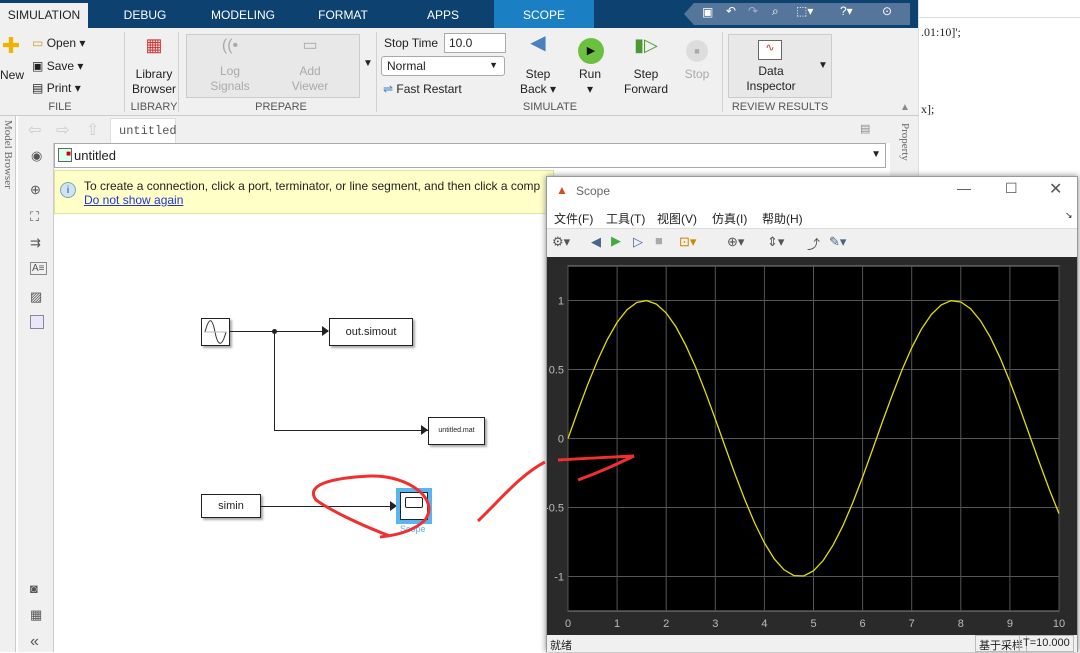 The image size is (1080, 653). Describe the element at coordinates (1055, 189) in the screenshot. I see `close-button: ✕` at that location.